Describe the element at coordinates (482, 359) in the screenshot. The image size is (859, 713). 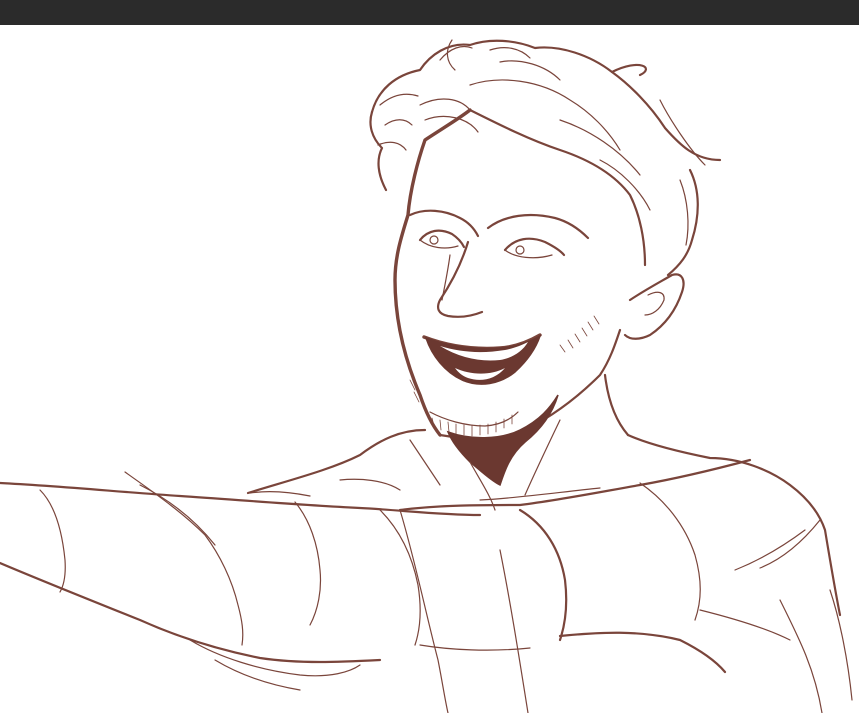
I see `mouth` at that location.